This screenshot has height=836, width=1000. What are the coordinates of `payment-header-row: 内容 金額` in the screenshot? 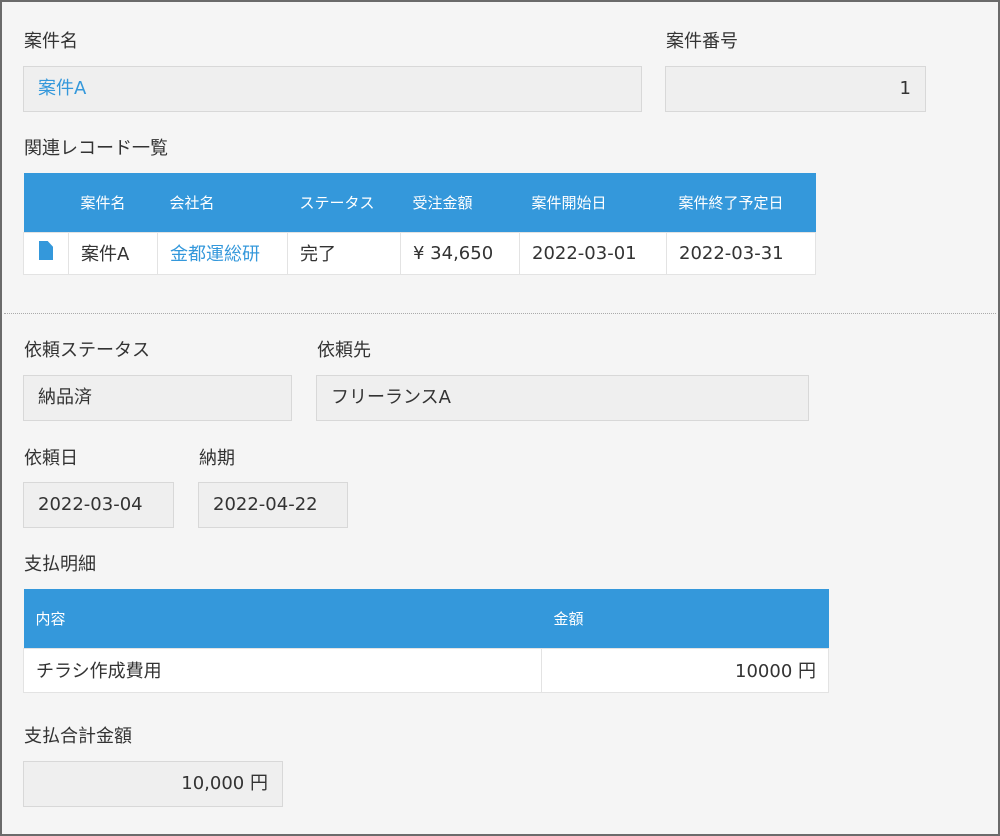 It's located at (426, 618).